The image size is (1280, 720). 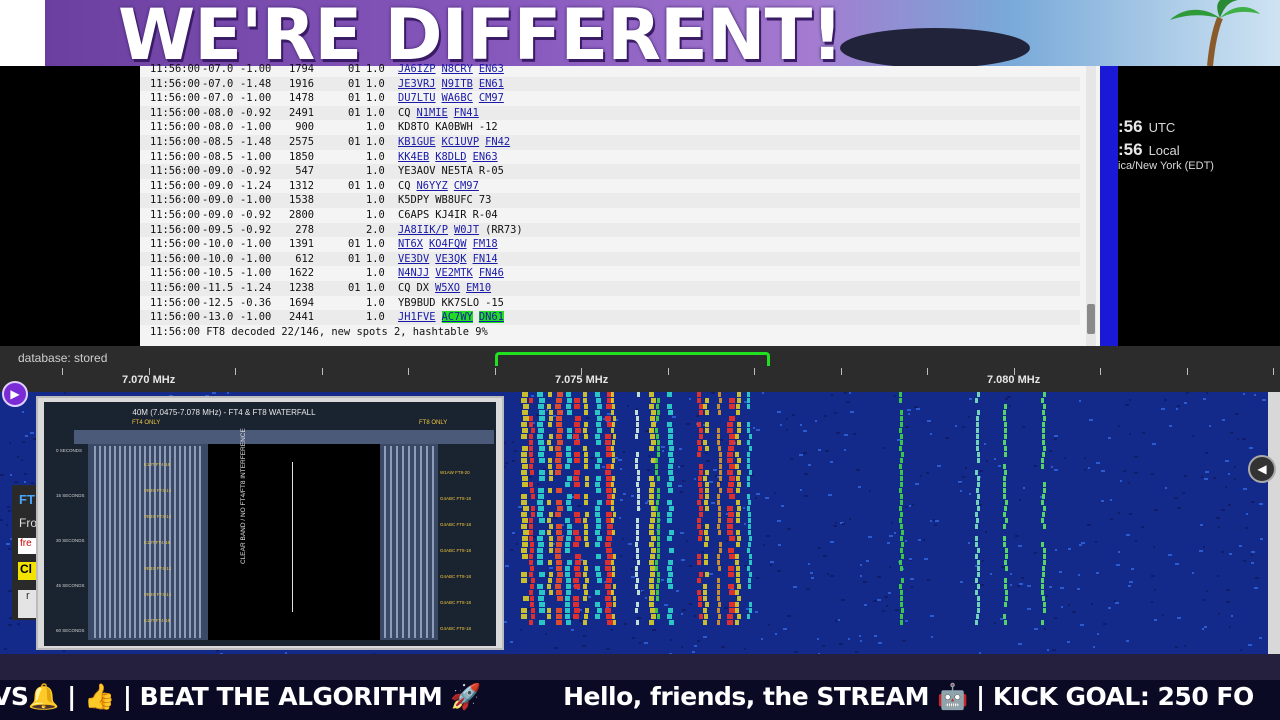 I want to click on scale-tick, so click(x=927, y=371).